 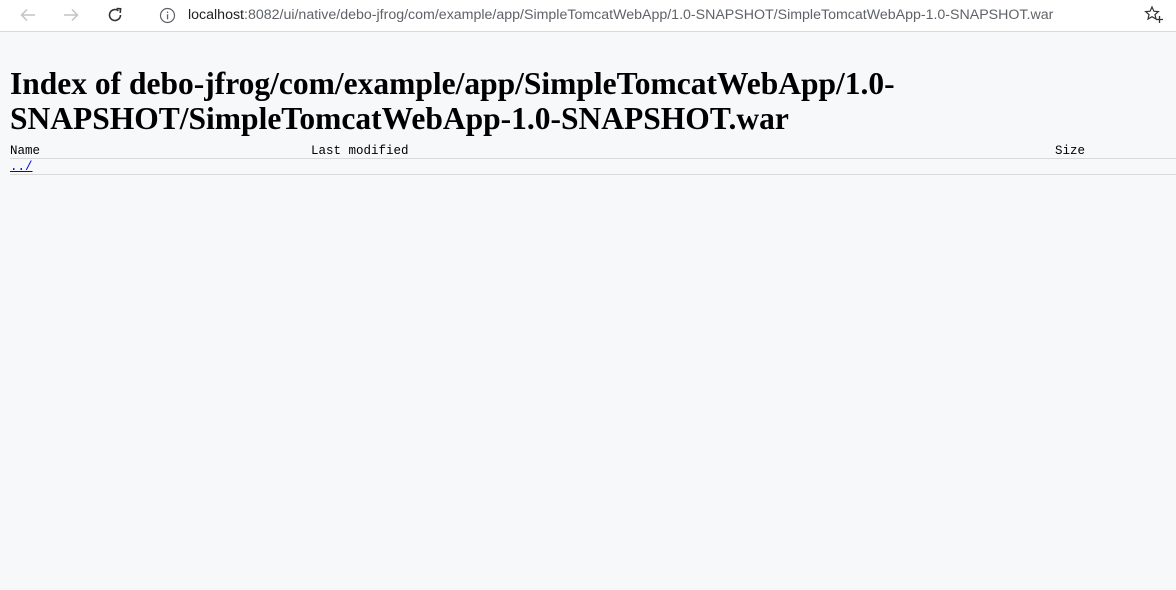 I want to click on info-icon, so click(x=167, y=15).